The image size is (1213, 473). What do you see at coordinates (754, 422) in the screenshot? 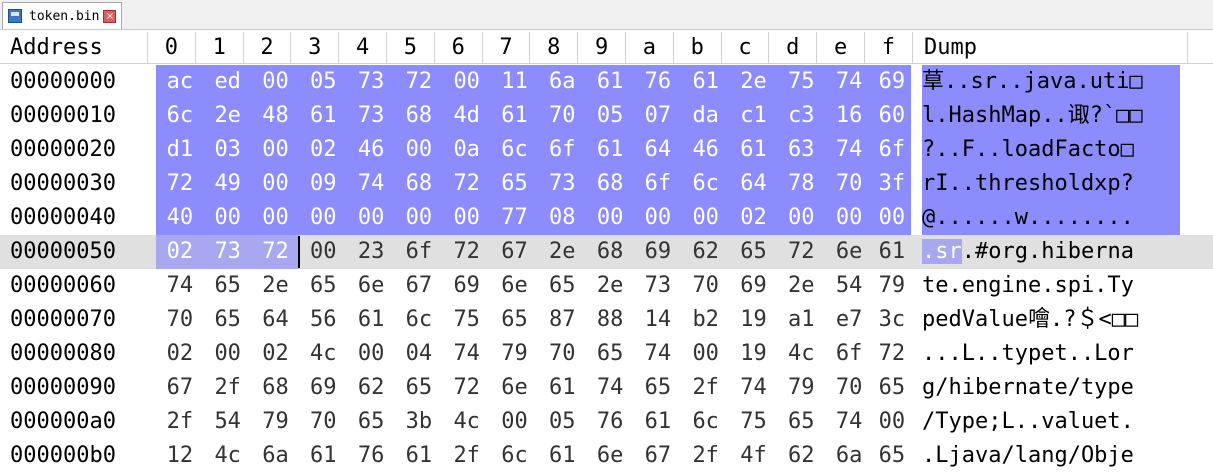
I see `hex-byte: 75` at bounding box center [754, 422].